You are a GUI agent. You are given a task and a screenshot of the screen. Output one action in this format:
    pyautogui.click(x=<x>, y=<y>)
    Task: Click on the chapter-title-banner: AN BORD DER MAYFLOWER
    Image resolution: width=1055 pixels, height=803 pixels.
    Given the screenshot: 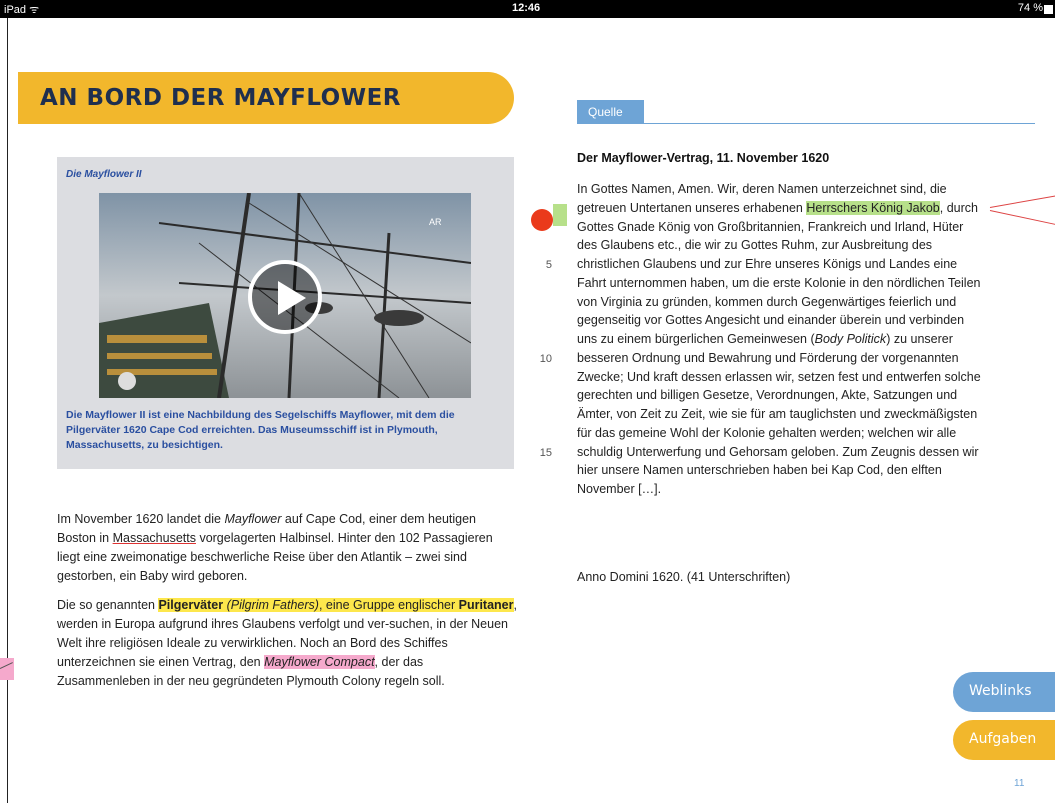 What is the action you would take?
    pyautogui.click(x=266, y=98)
    